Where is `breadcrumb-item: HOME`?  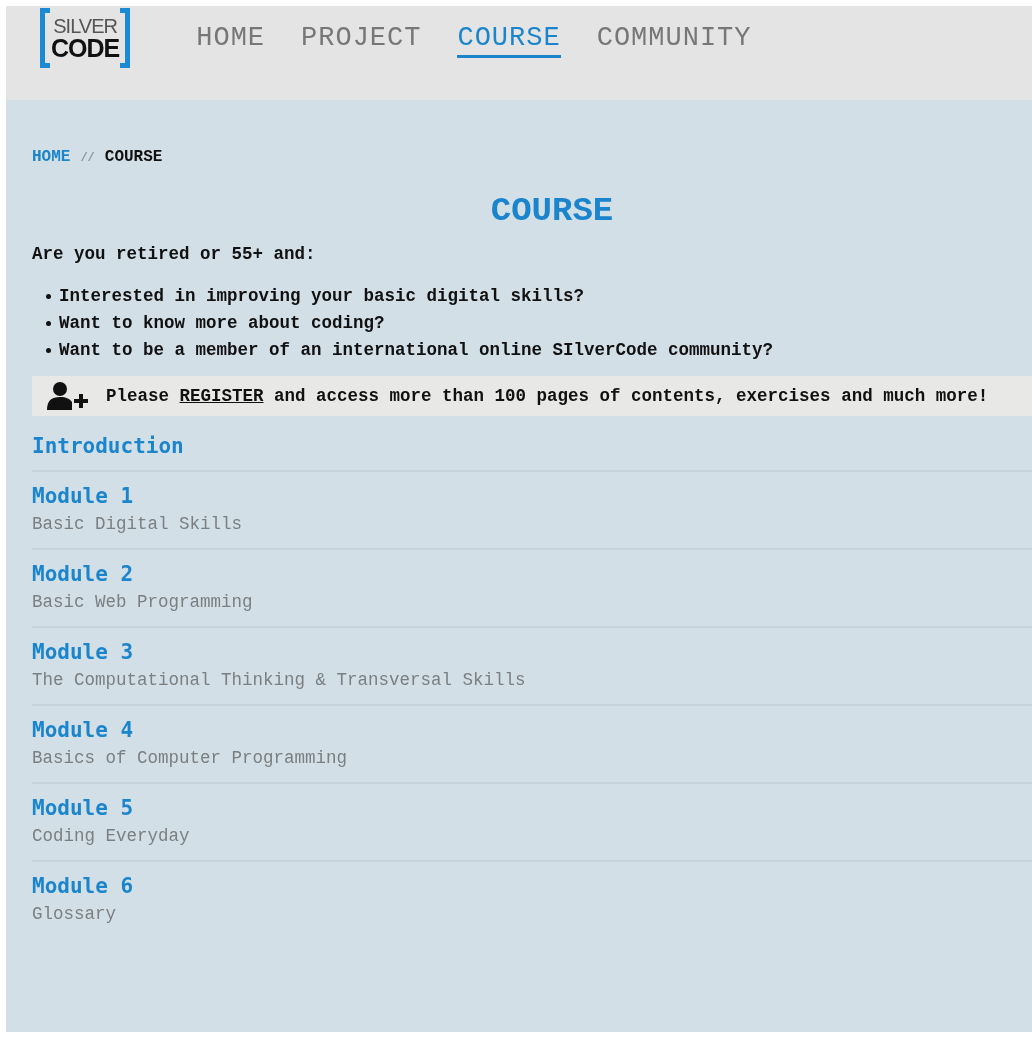 breadcrumb-item: HOME is located at coordinates (51, 157).